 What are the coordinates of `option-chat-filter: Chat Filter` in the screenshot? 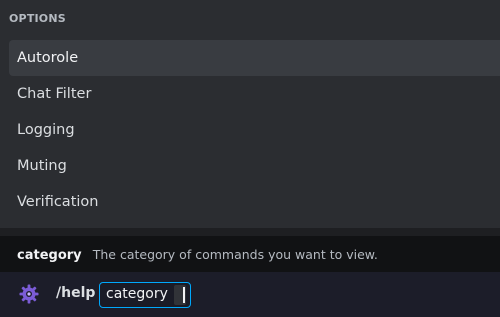 It's located at (254, 94).